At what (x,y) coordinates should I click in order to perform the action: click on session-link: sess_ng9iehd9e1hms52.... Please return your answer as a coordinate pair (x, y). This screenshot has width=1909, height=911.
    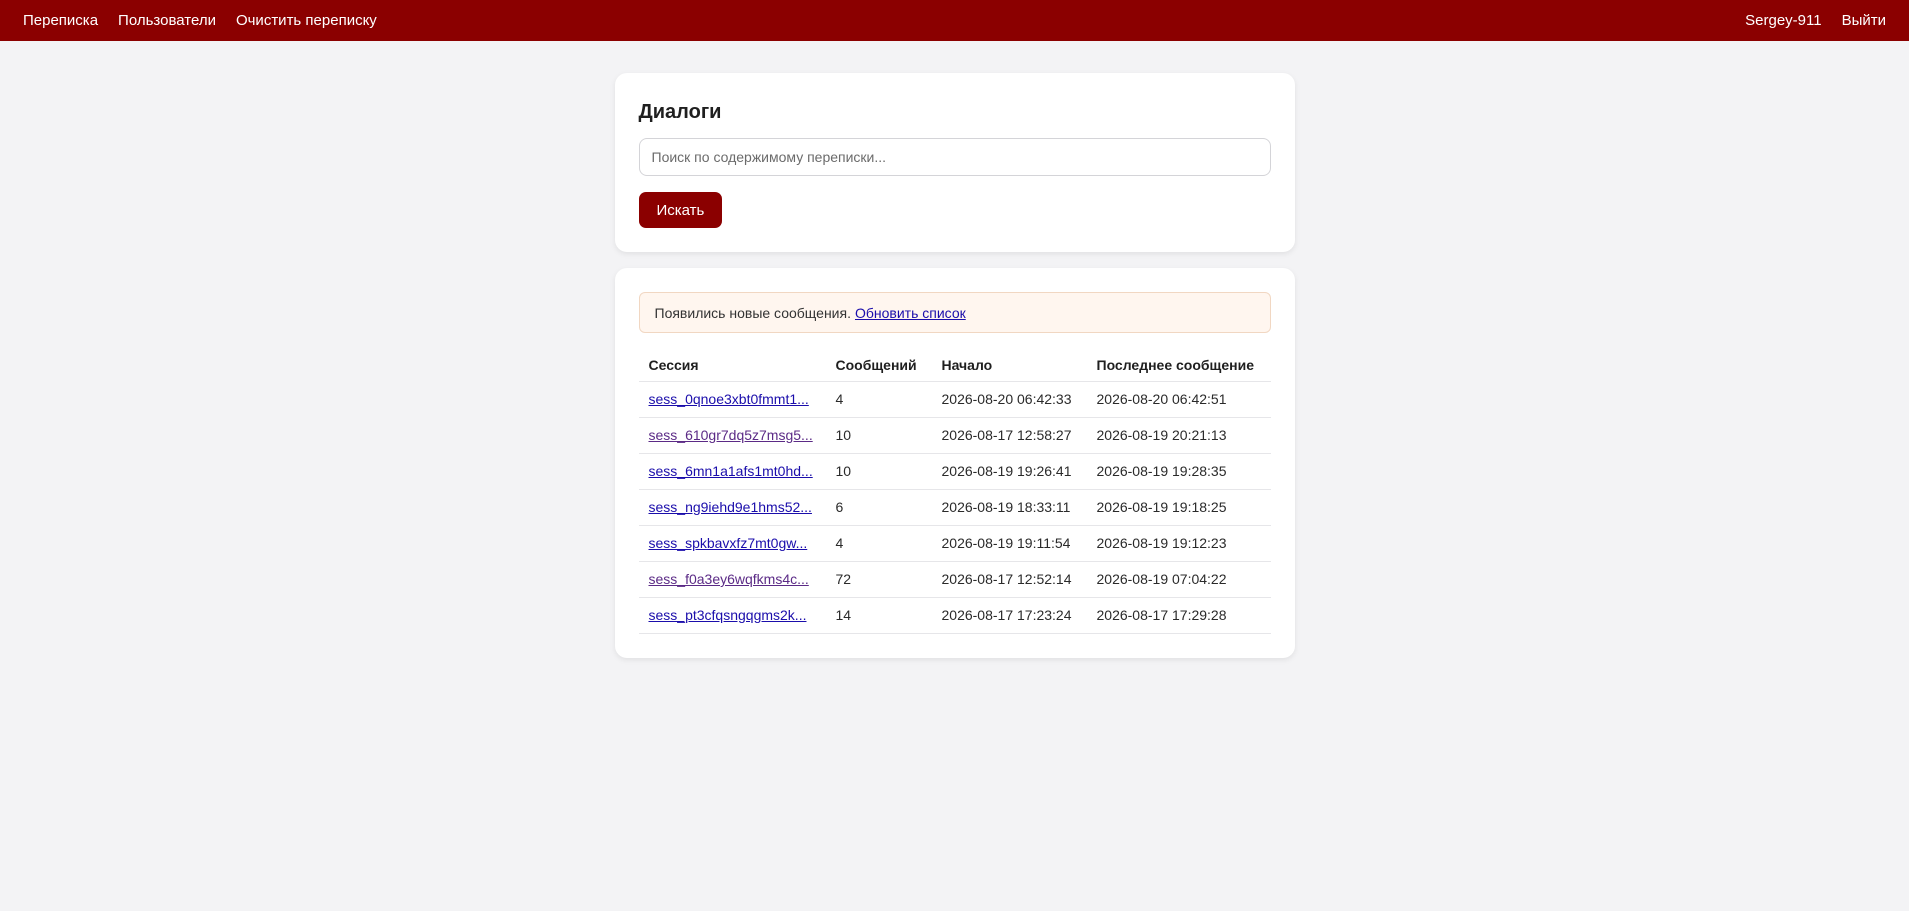
    Looking at the image, I should click on (730, 507).